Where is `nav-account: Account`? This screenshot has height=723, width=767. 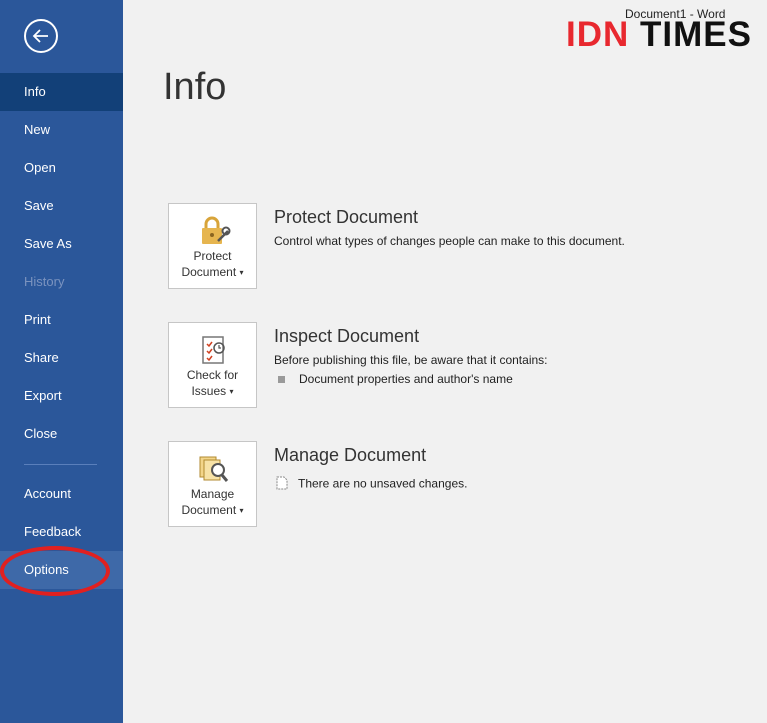 nav-account: Account is located at coordinates (61, 494).